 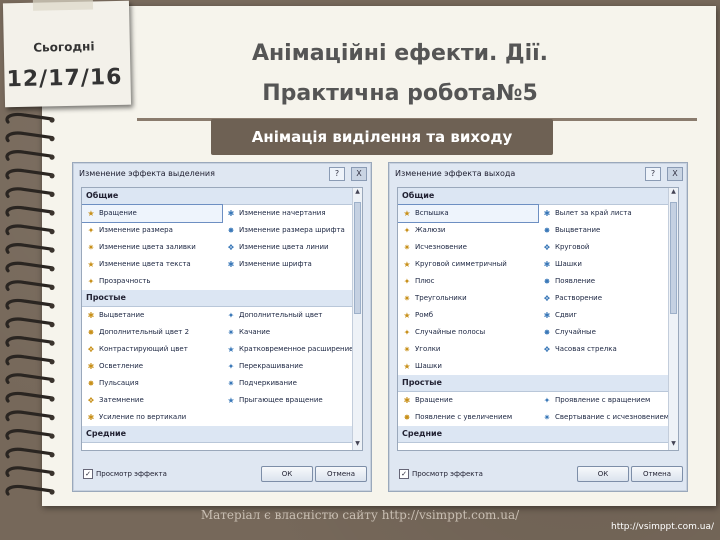 I want to click on title-line-2: Практична робота№5, so click(x=400, y=93).